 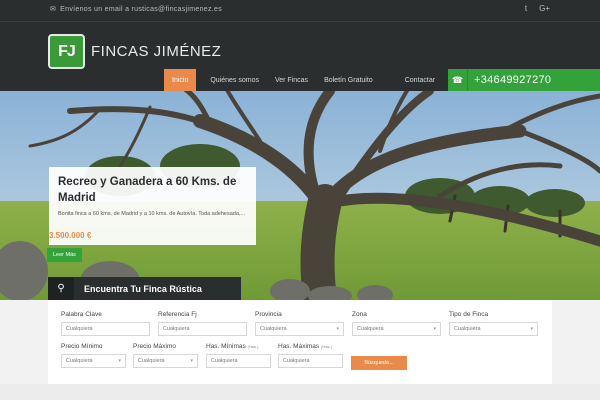 I want to click on max-price-field: Precio Máximo Cualquiera ▾, so click(x=165, y=355).